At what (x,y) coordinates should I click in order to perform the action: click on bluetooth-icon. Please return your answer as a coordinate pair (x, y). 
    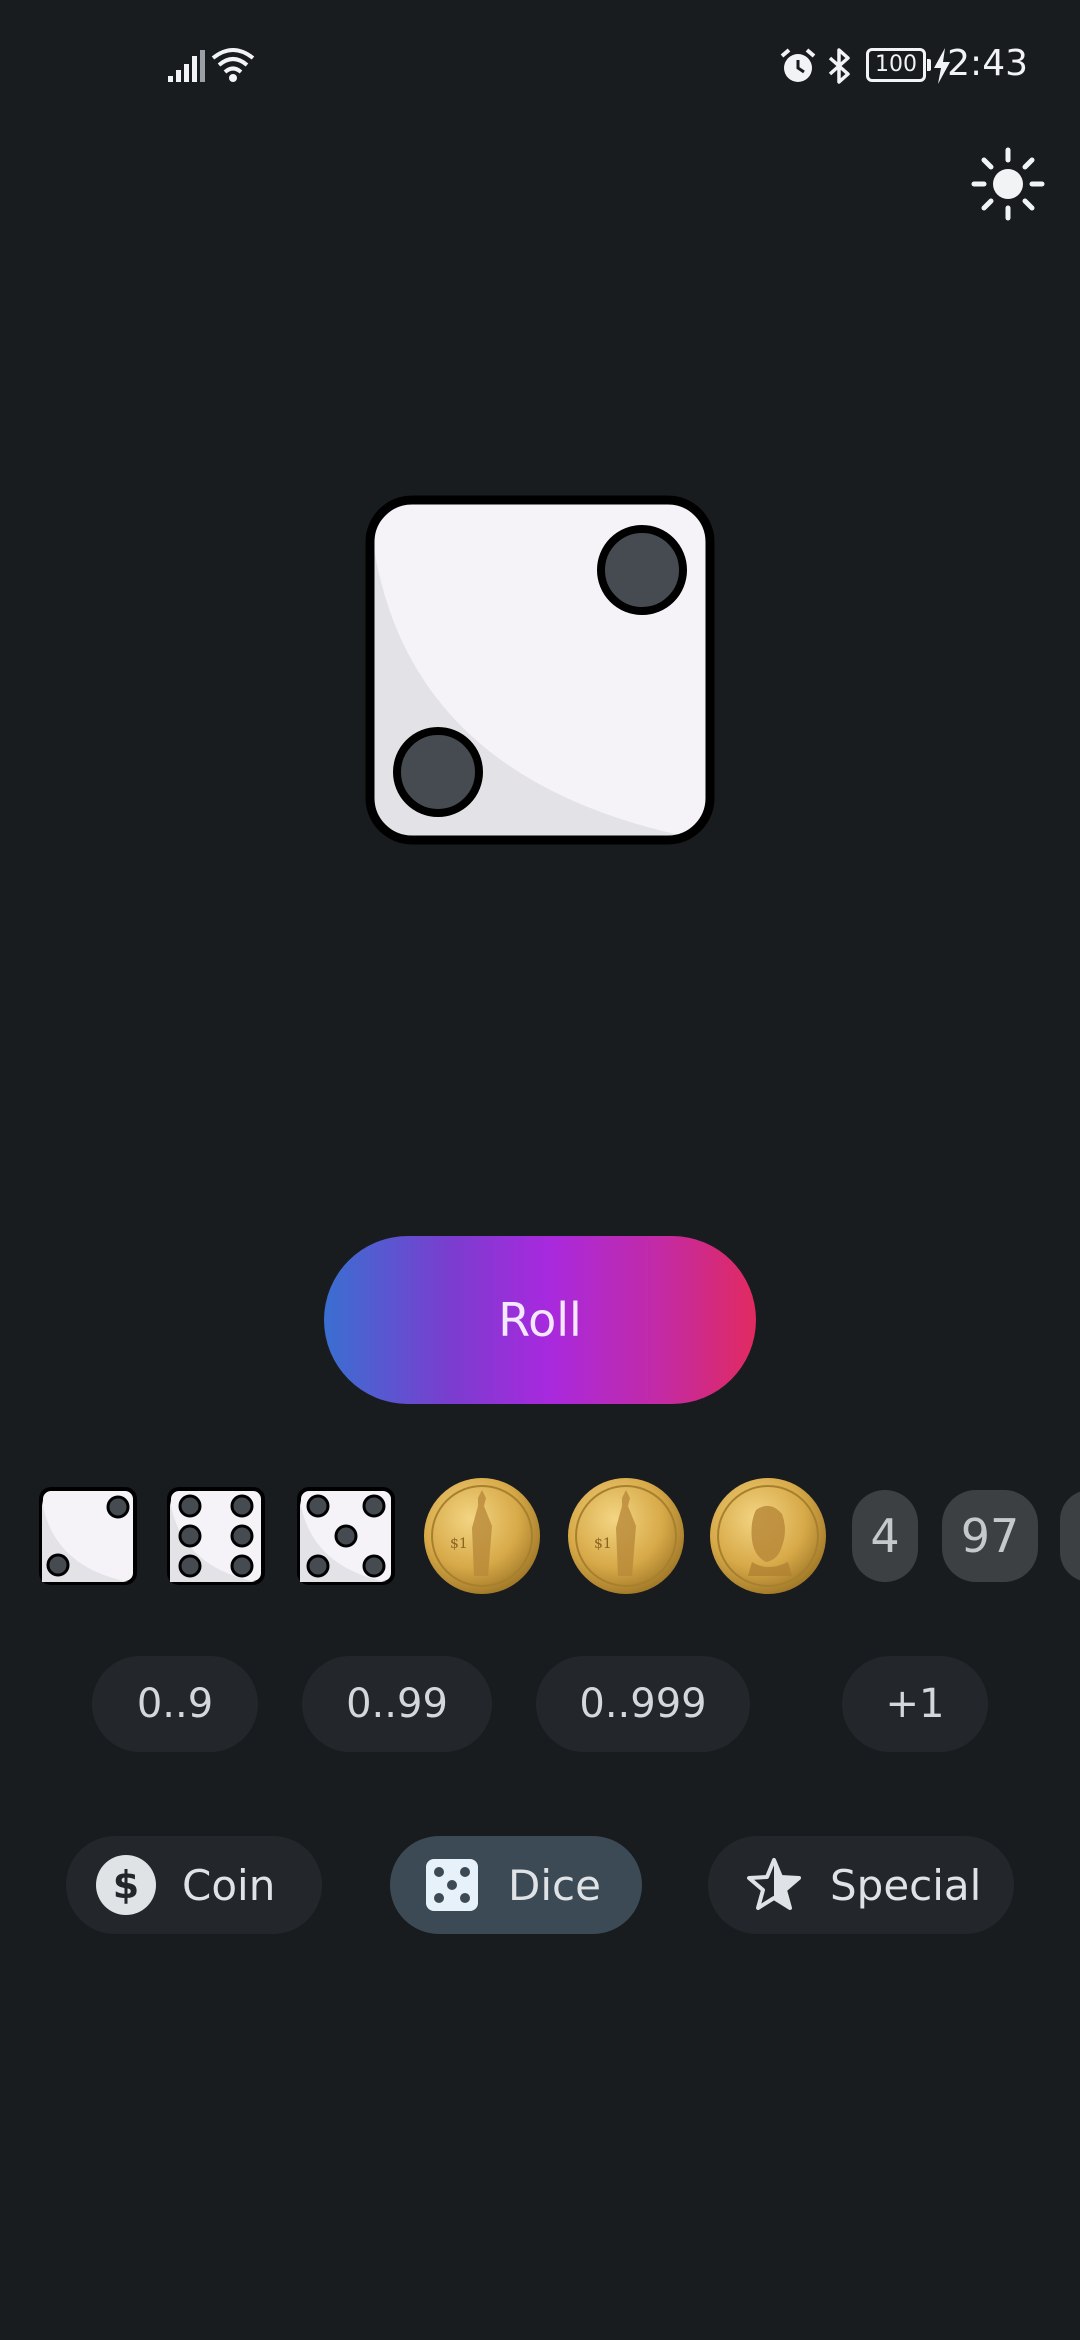
    Looking at the image, I should click on (839, 66).